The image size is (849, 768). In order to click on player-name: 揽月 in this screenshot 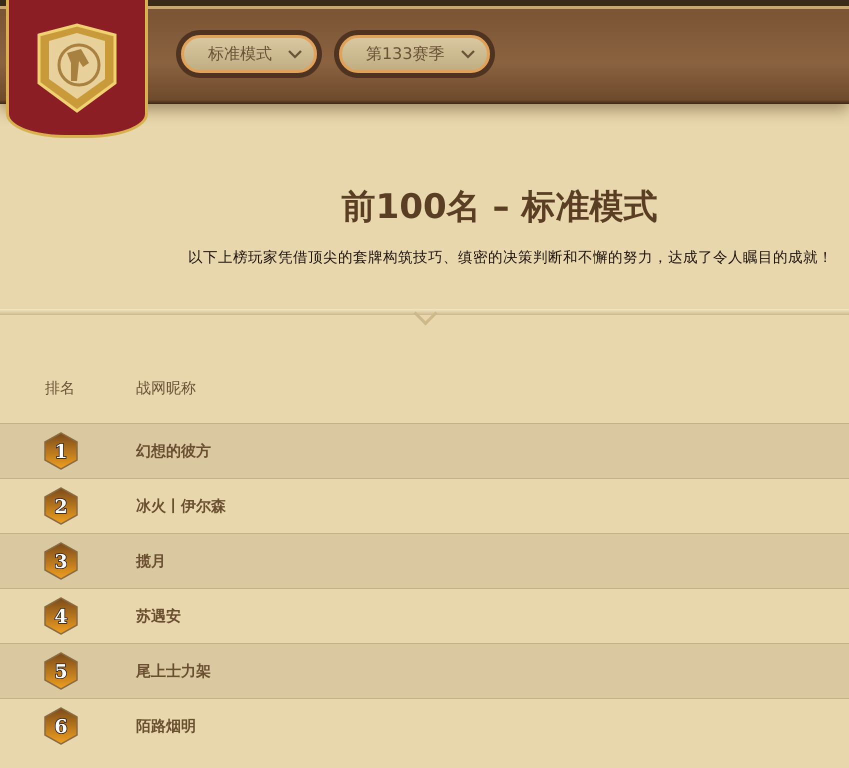, I will do `click(151, 561)`.